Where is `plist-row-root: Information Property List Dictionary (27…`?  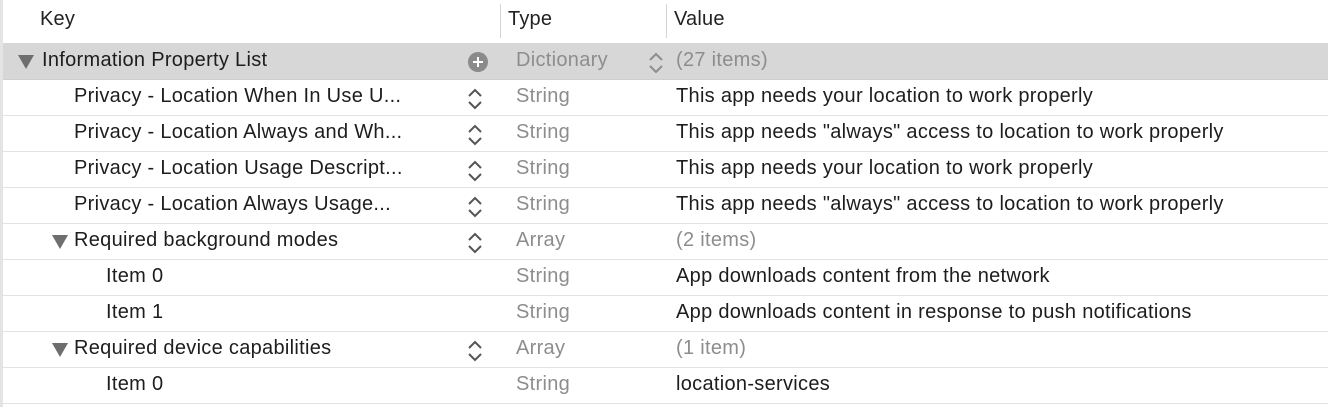 plist-row-root: Information Property List Dictionary (27… is located at coordinates (665, 62).